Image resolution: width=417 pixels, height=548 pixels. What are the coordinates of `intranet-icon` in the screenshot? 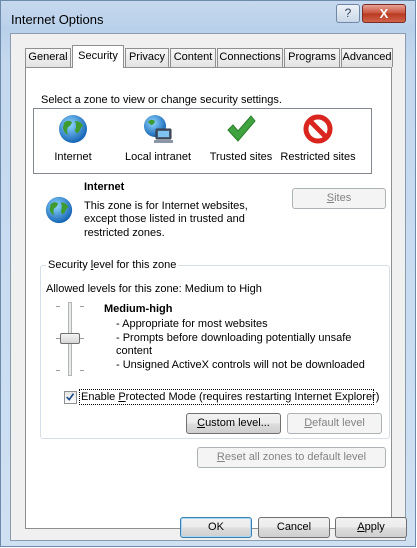 It's located at (158, 129).